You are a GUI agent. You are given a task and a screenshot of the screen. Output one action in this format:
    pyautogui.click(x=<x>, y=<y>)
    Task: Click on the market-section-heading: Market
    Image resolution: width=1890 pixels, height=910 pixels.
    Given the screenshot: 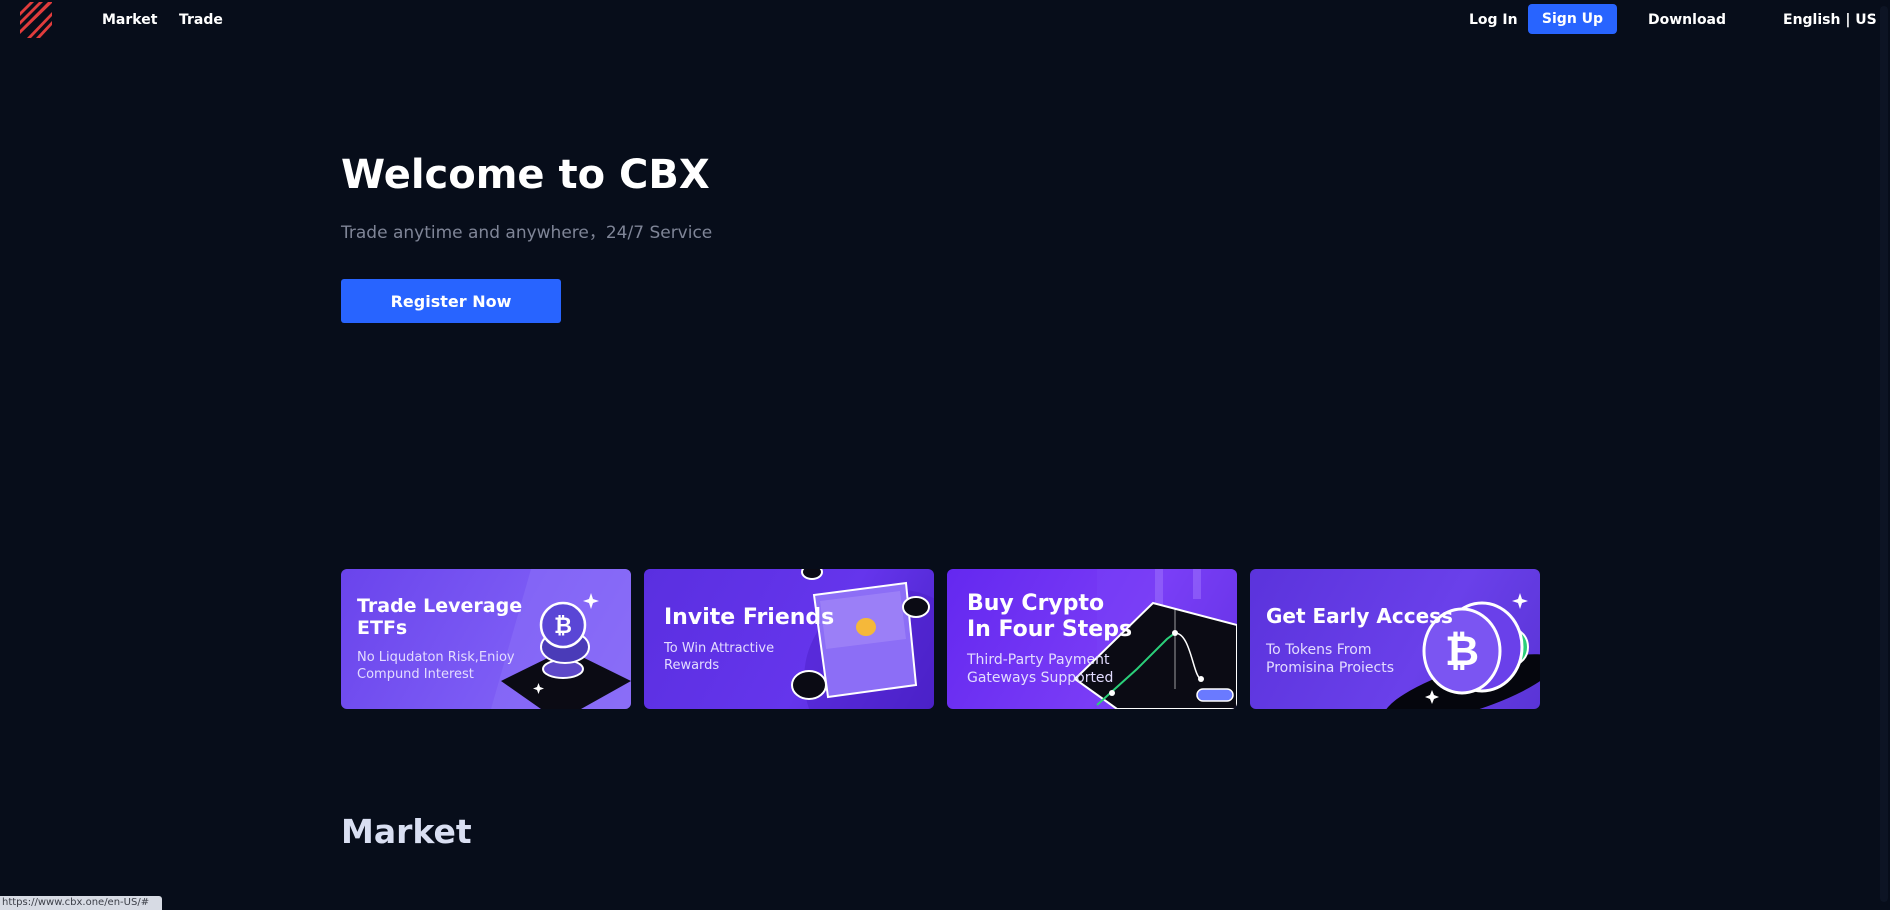 What is the action you would take?
    pyautogui.click(x=406, y=831)
    